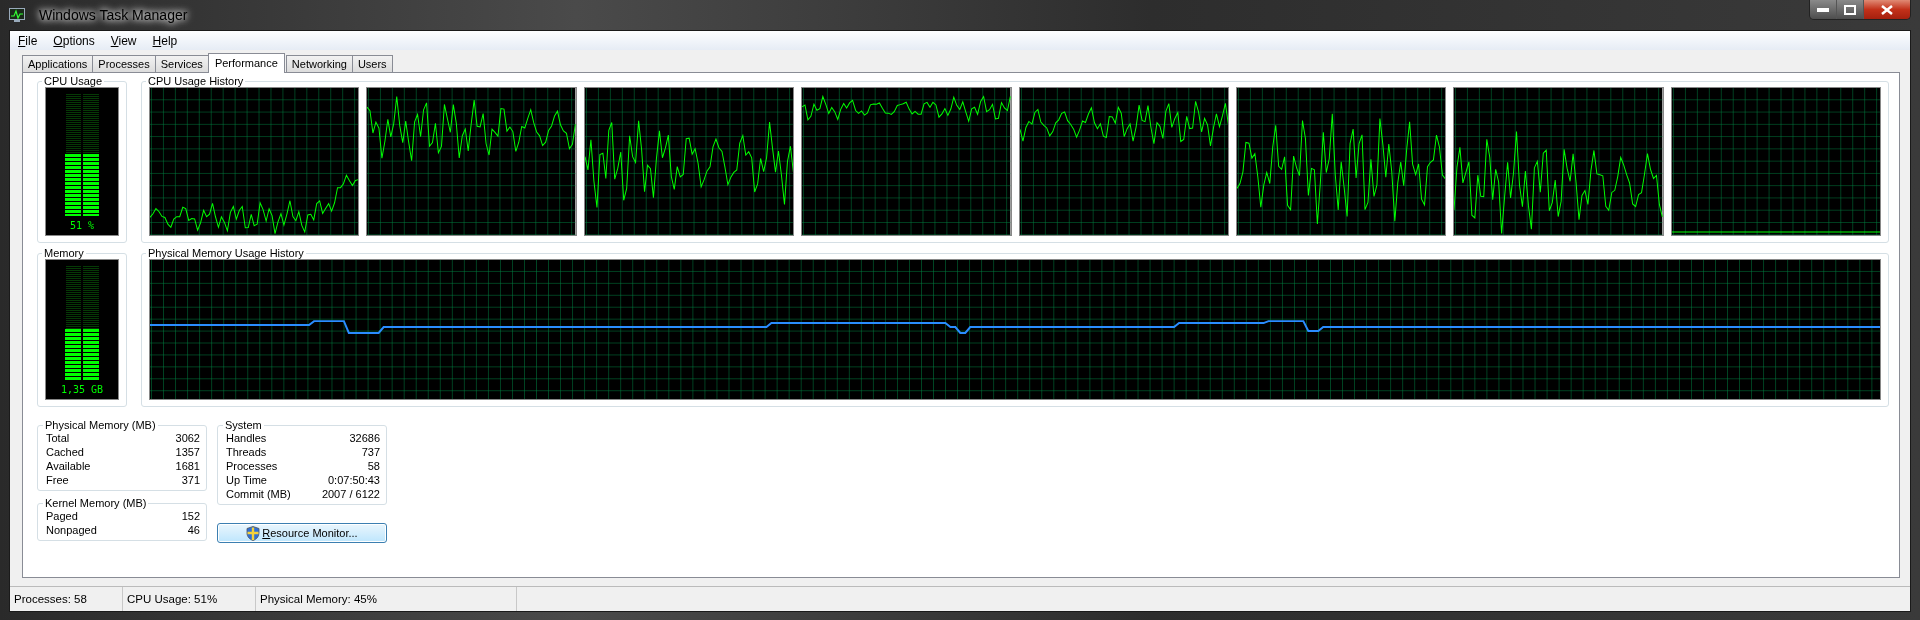 The image size is (1920, 620). I want to click on stat-value: 1357, so click(187, 452).